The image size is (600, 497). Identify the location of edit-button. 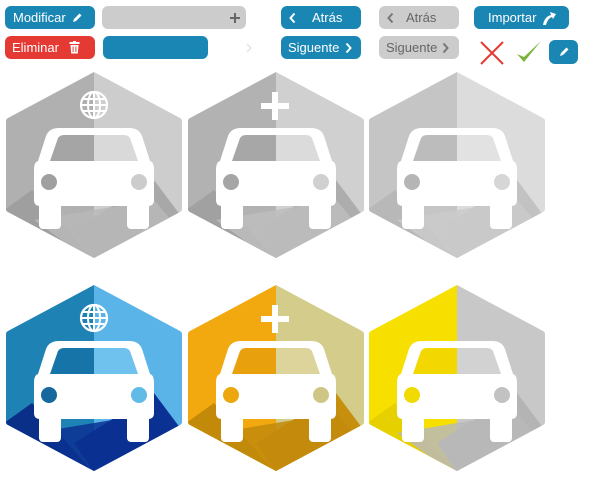
(563, 52).